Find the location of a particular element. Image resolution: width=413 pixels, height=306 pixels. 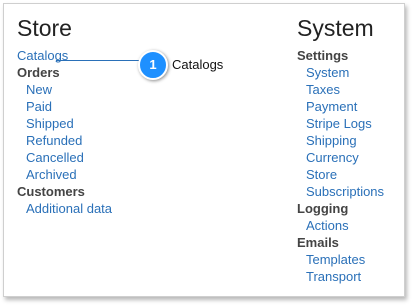

settings-payment-link: Payment is located at coordinates (331, 106).